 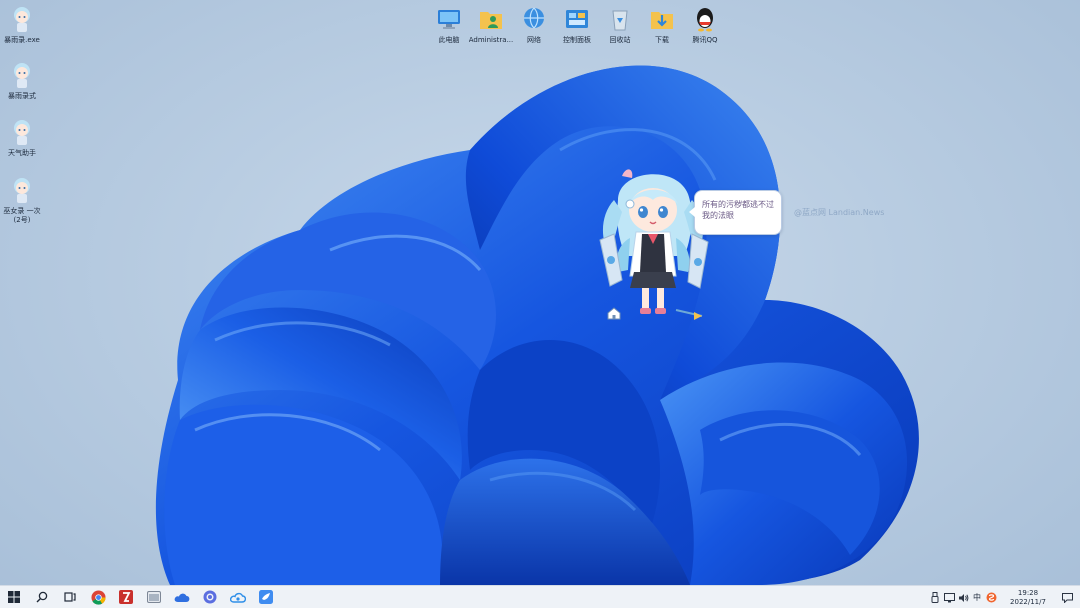 I want to click on search-button, so click(x=42, y=597).